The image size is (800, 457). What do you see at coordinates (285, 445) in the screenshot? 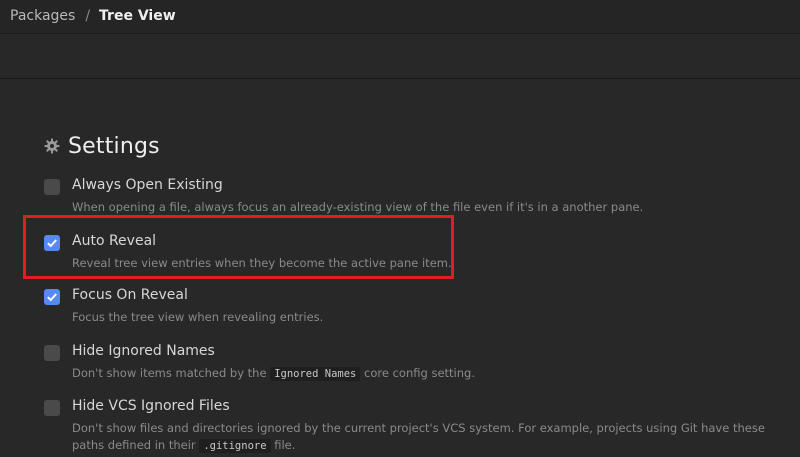
I see `description-text: file.` at bounding box center [285, 445].